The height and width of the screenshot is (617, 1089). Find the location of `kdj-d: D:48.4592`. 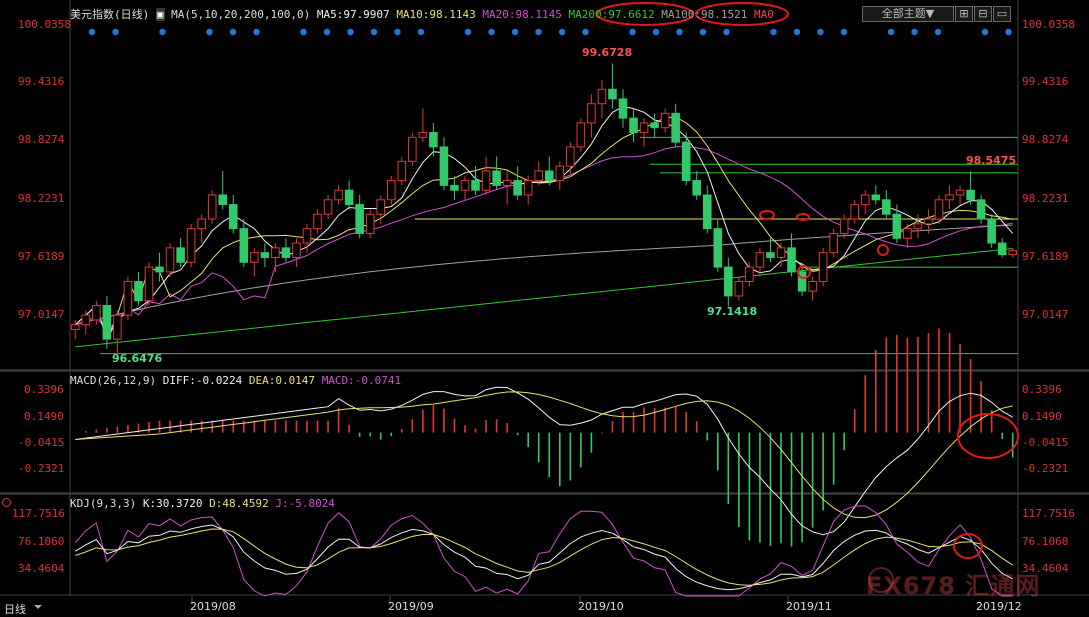

kdj-d: D:48.4592 is located at coordinates (239, 503).